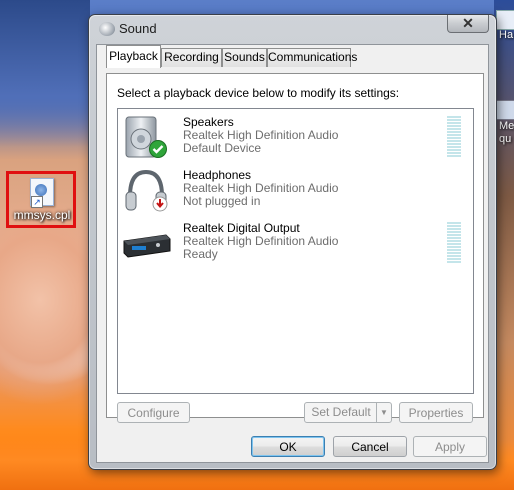  What do you see at coordinates (217, 175) in the screenshot?
I see `device-name: Headphones` at bounding box center [217, 175].